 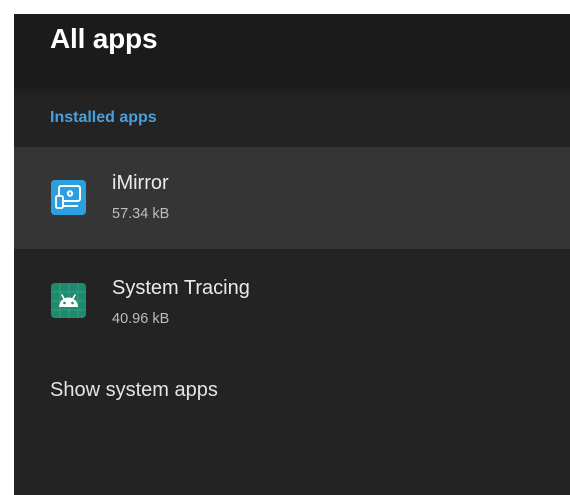 What do you see at coordinates (181, 288) in the screenshot?
I see `app-name: System Tracing` at bounding box center [181, 288].